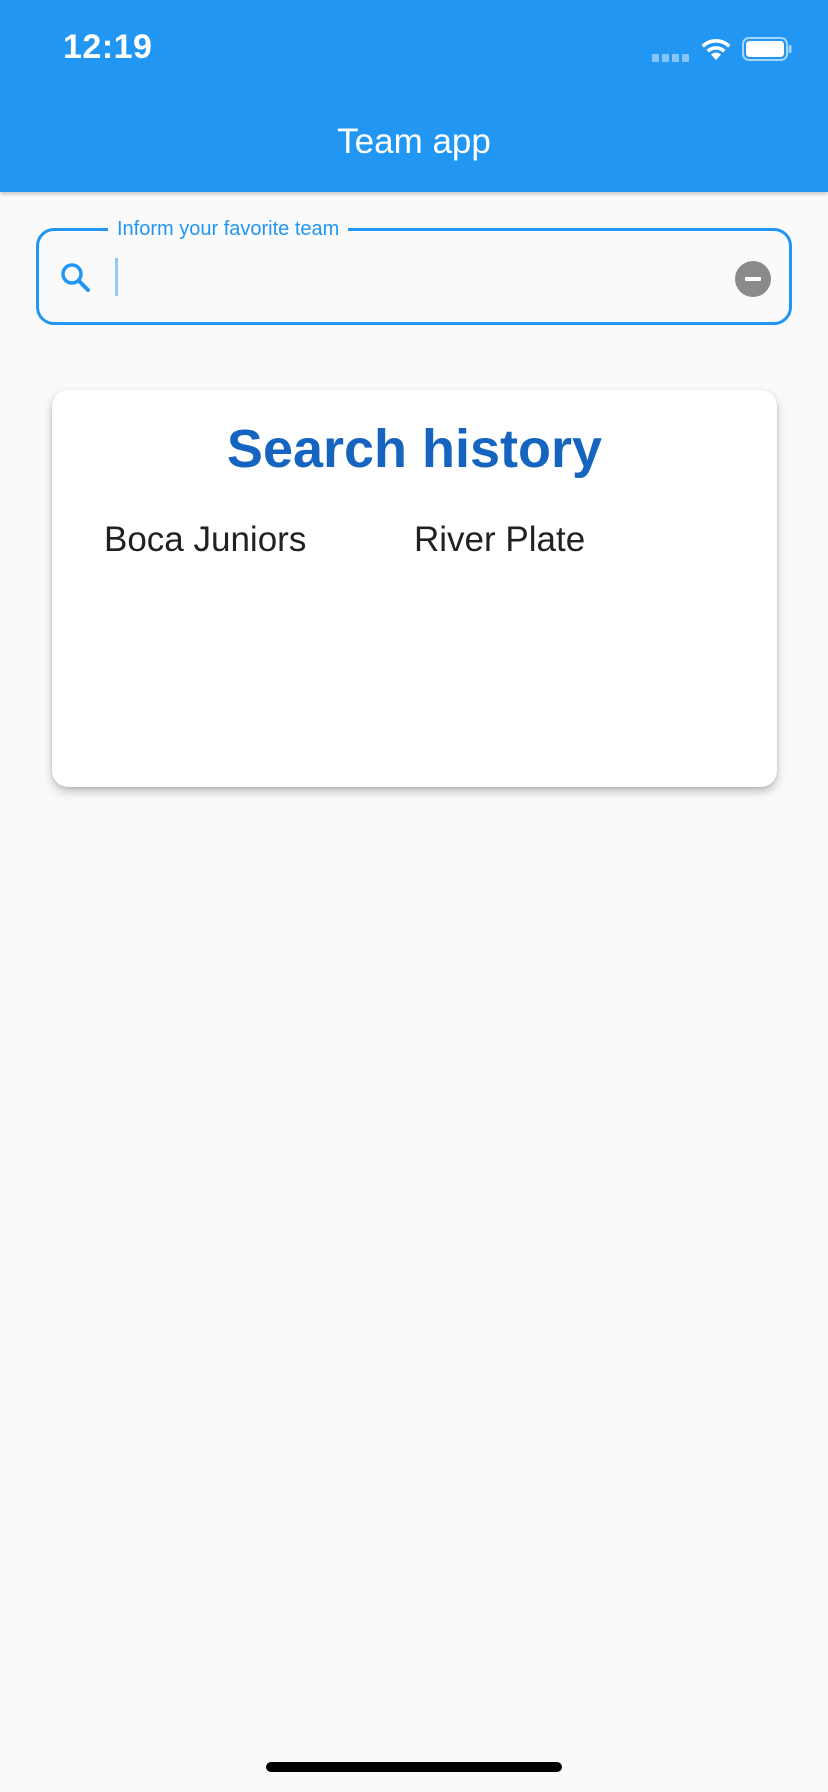 The image size is (828, 1792). I want to click on wifi-icon, so click(716, 49).